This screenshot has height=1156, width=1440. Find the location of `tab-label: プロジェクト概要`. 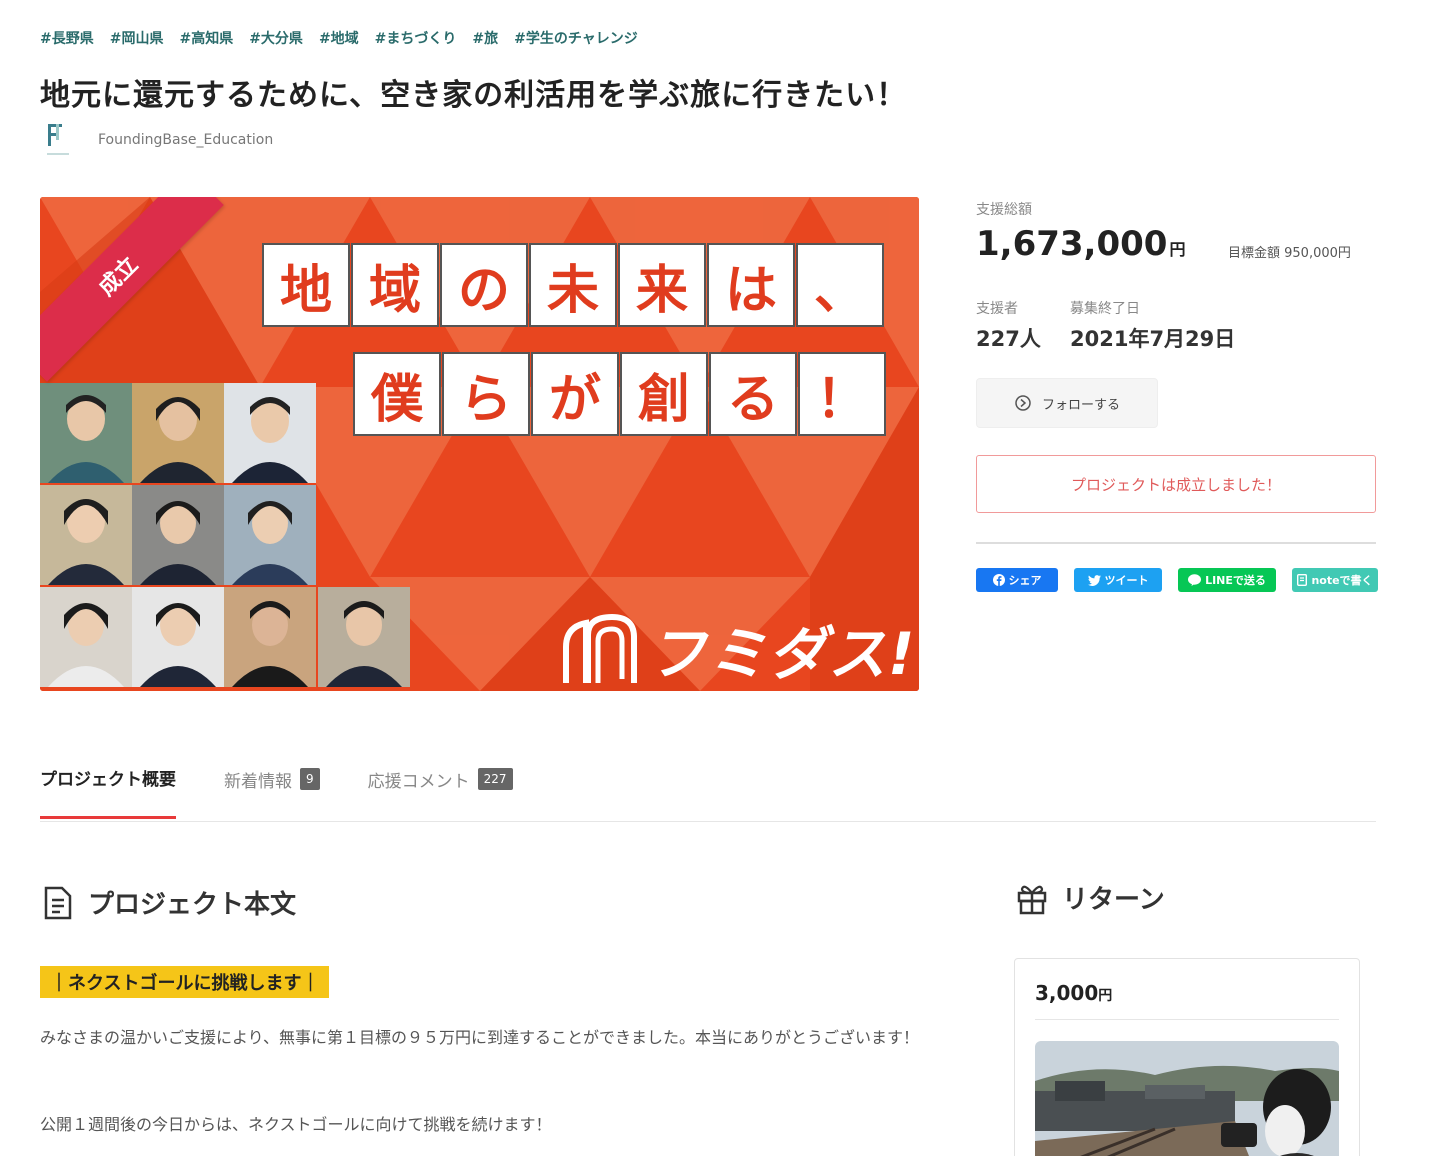

tab-label: プロジェクト概要 is located at coordinates (108, 780).